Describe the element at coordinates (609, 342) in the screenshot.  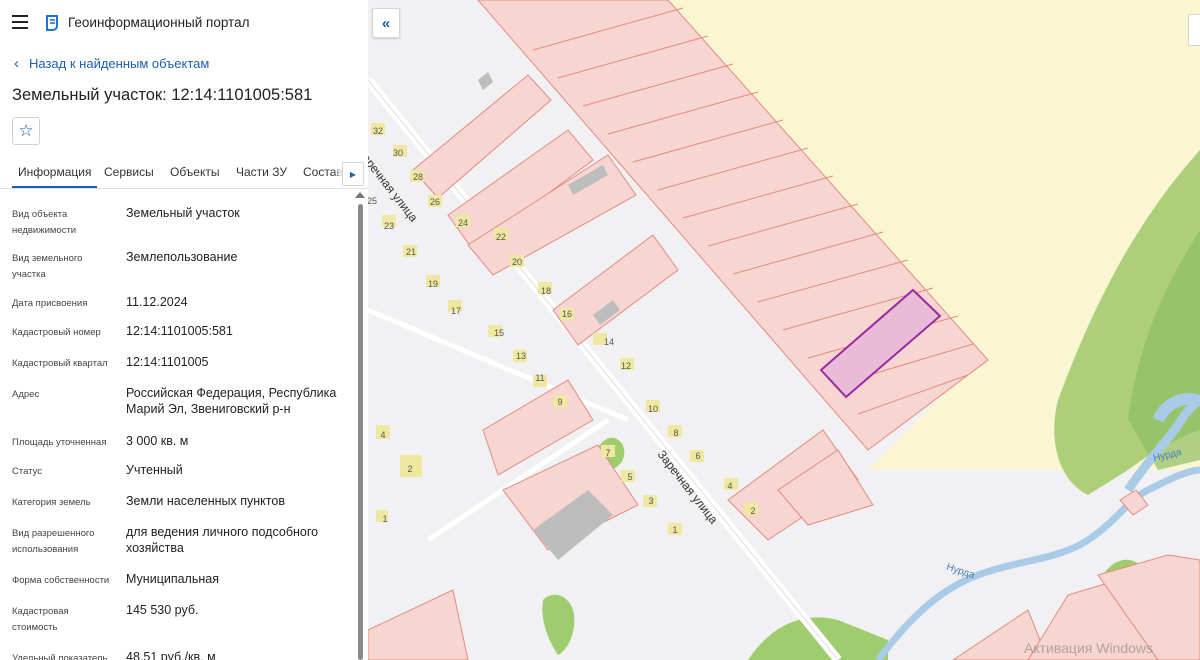
I see `svg-text: 14` at that location.